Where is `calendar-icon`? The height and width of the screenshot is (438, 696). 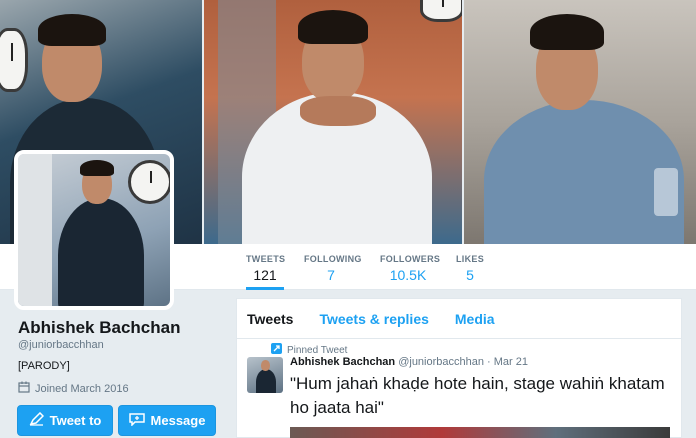 calendar-icon is located at coordinates (24, 388).